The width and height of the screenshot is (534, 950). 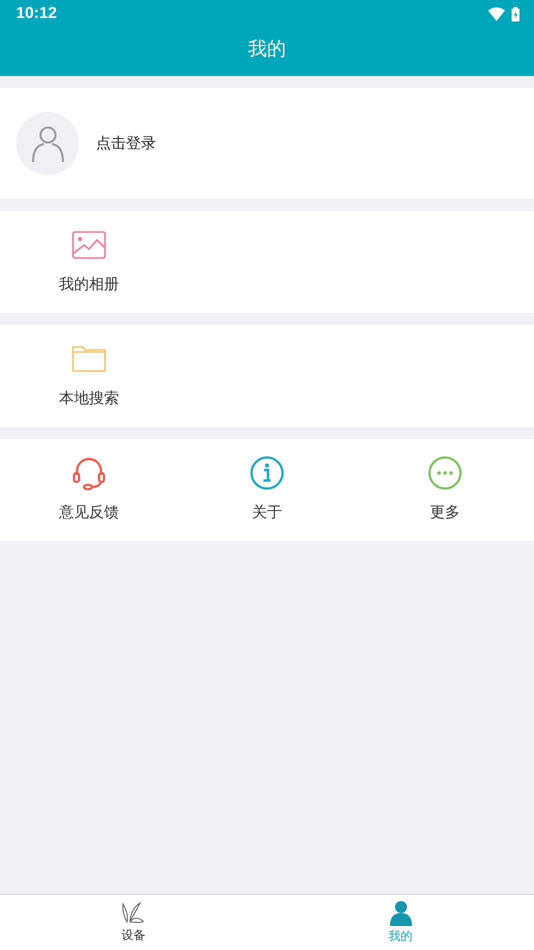 What do you see at coordinates (267, 473) in the screenshot?
I see `info-icon` at bounding box center [267, 473].